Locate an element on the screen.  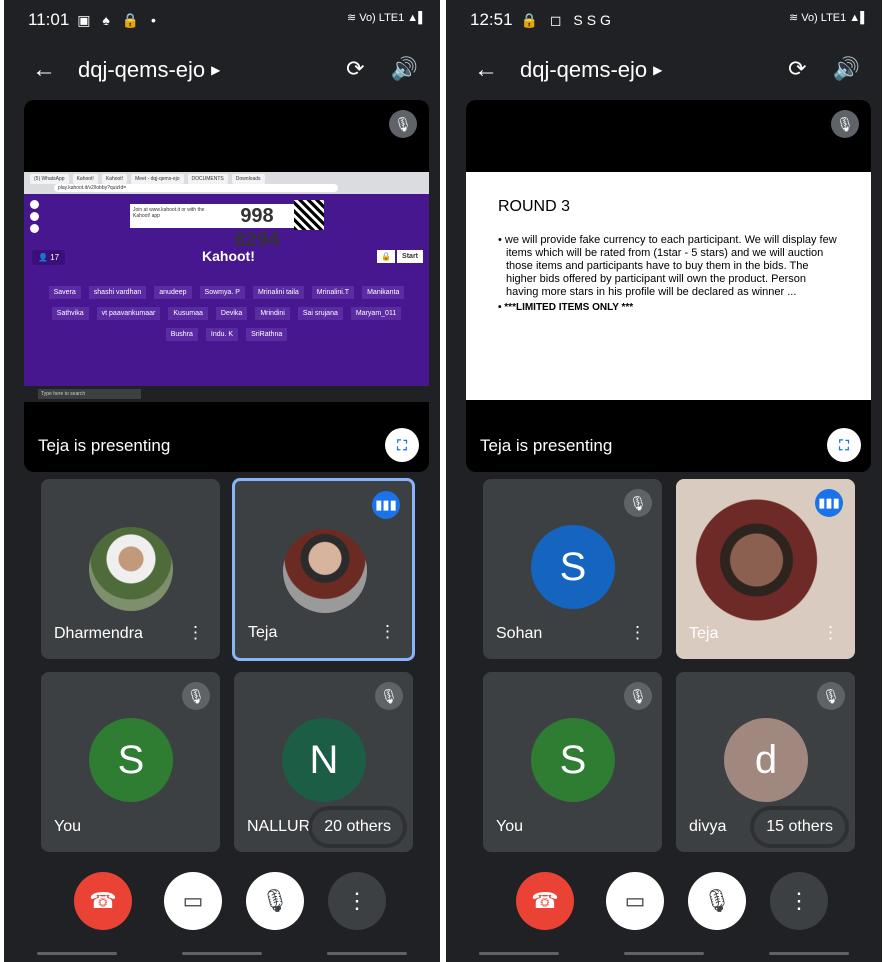
participant-tile: 🎙 S Sohan ⋮ is located at coordinates (572, 569).